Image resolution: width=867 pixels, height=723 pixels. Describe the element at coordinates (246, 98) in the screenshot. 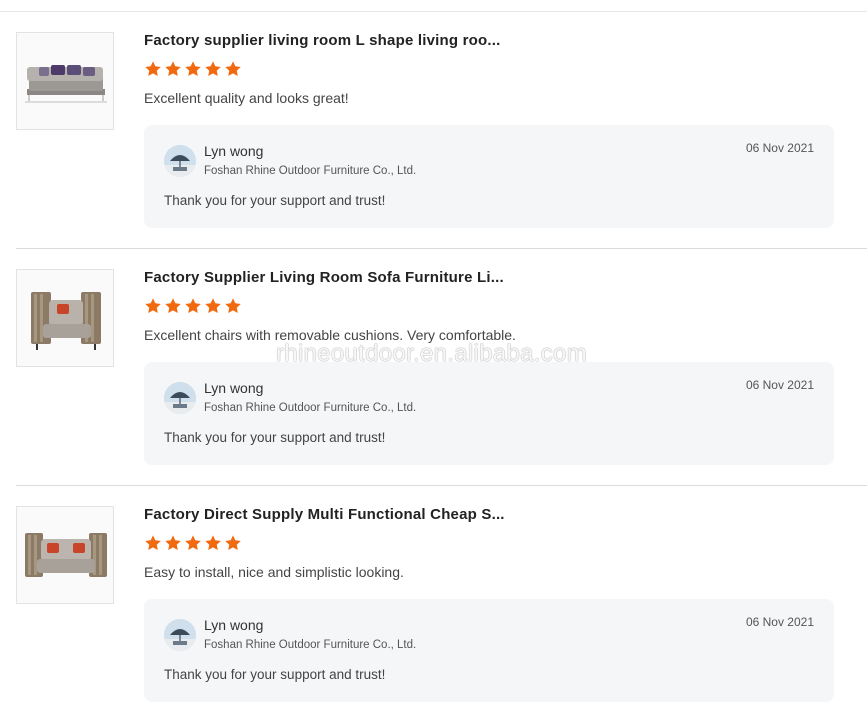

I see `review-comment: Excellent quality and looks great!` at that location.